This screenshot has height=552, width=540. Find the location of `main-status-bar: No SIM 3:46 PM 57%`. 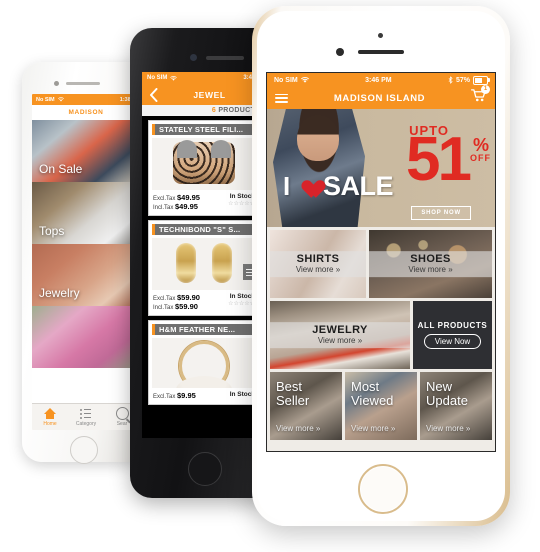

main-status-bar: No SIM 3:46 PM 57% is located at coordinates (381, 80).